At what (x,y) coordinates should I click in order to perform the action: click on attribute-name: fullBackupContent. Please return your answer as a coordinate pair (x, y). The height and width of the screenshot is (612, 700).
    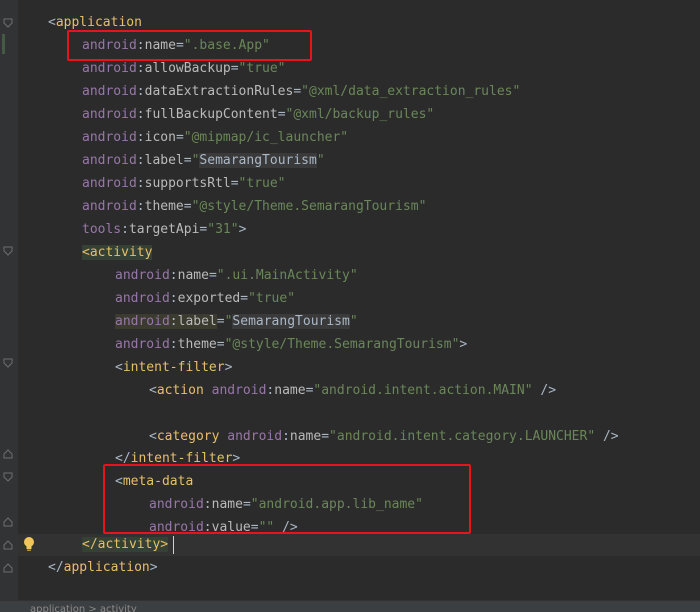
    Looking at the image, I should click on (211, 114).